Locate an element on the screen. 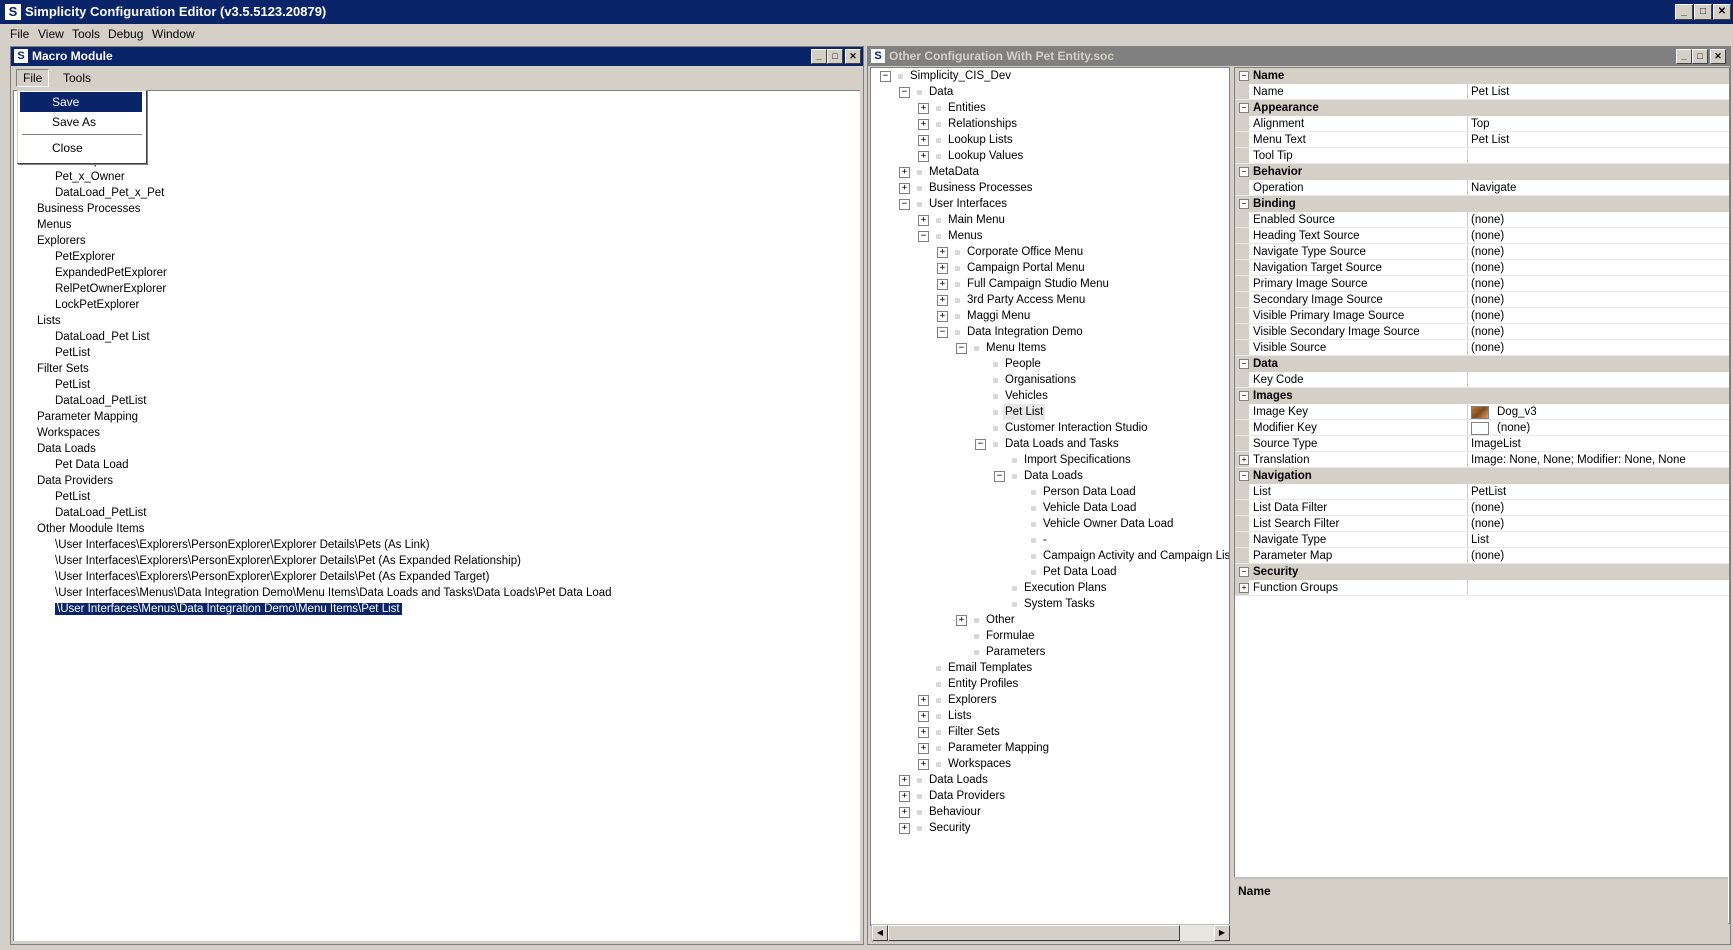 This screenshot has height=950, width=1733. tree-node: Parameters is located at coordinates (1050, 652).